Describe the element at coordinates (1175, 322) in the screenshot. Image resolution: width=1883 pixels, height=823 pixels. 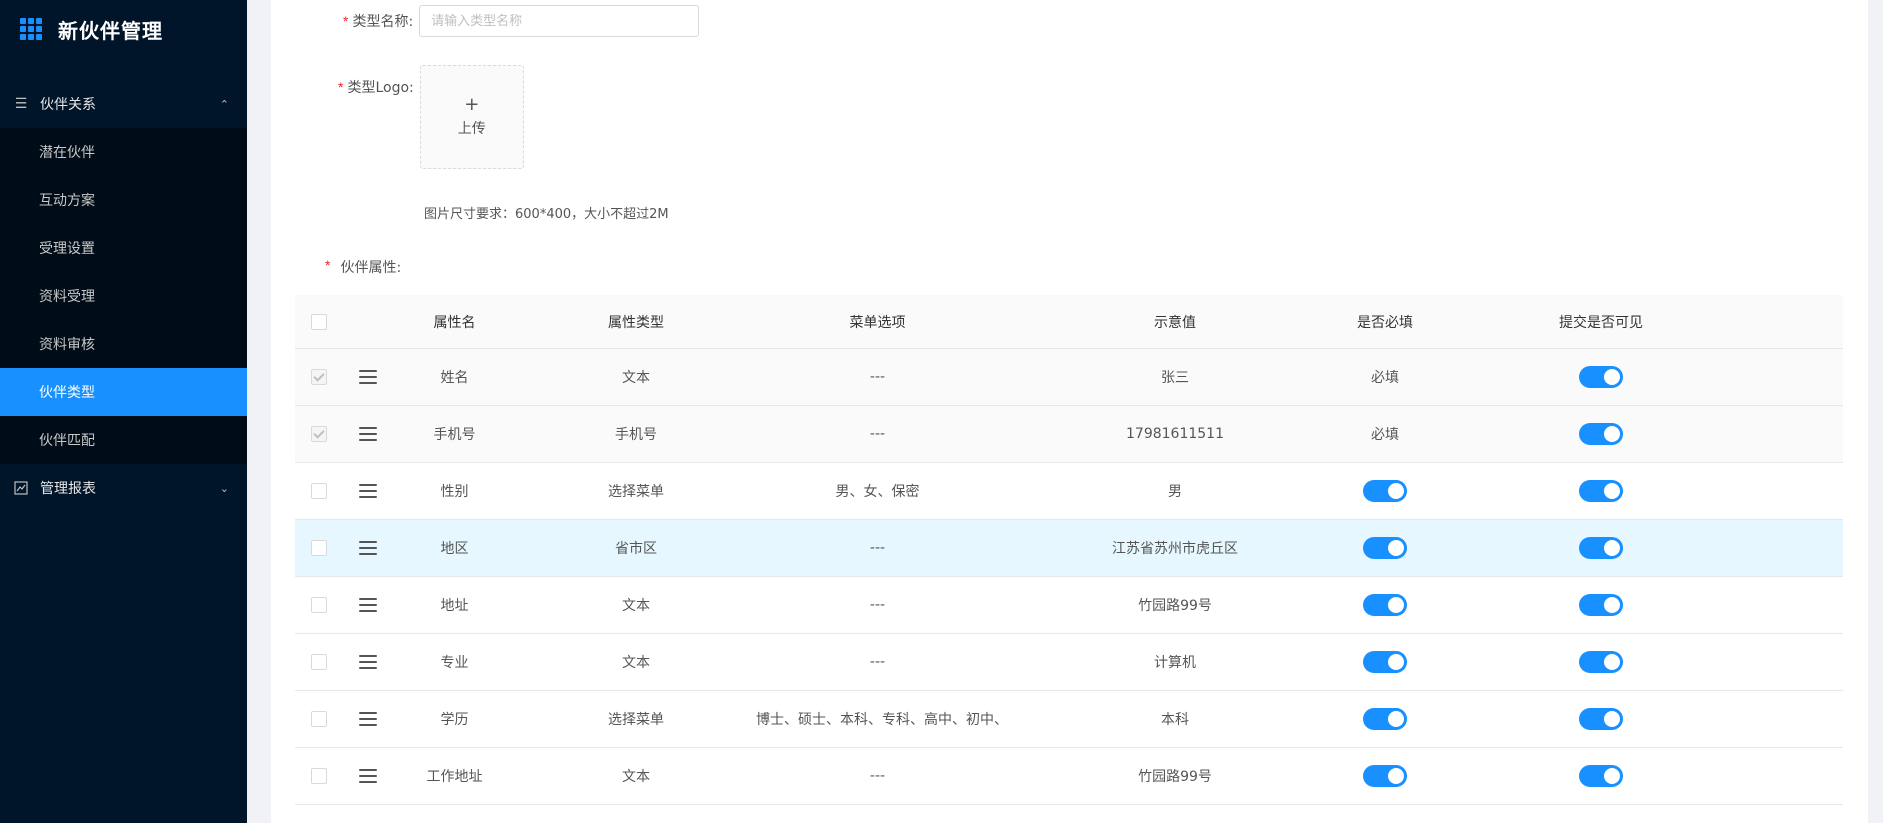
I see `header-sample-value: 示意值` at that location.